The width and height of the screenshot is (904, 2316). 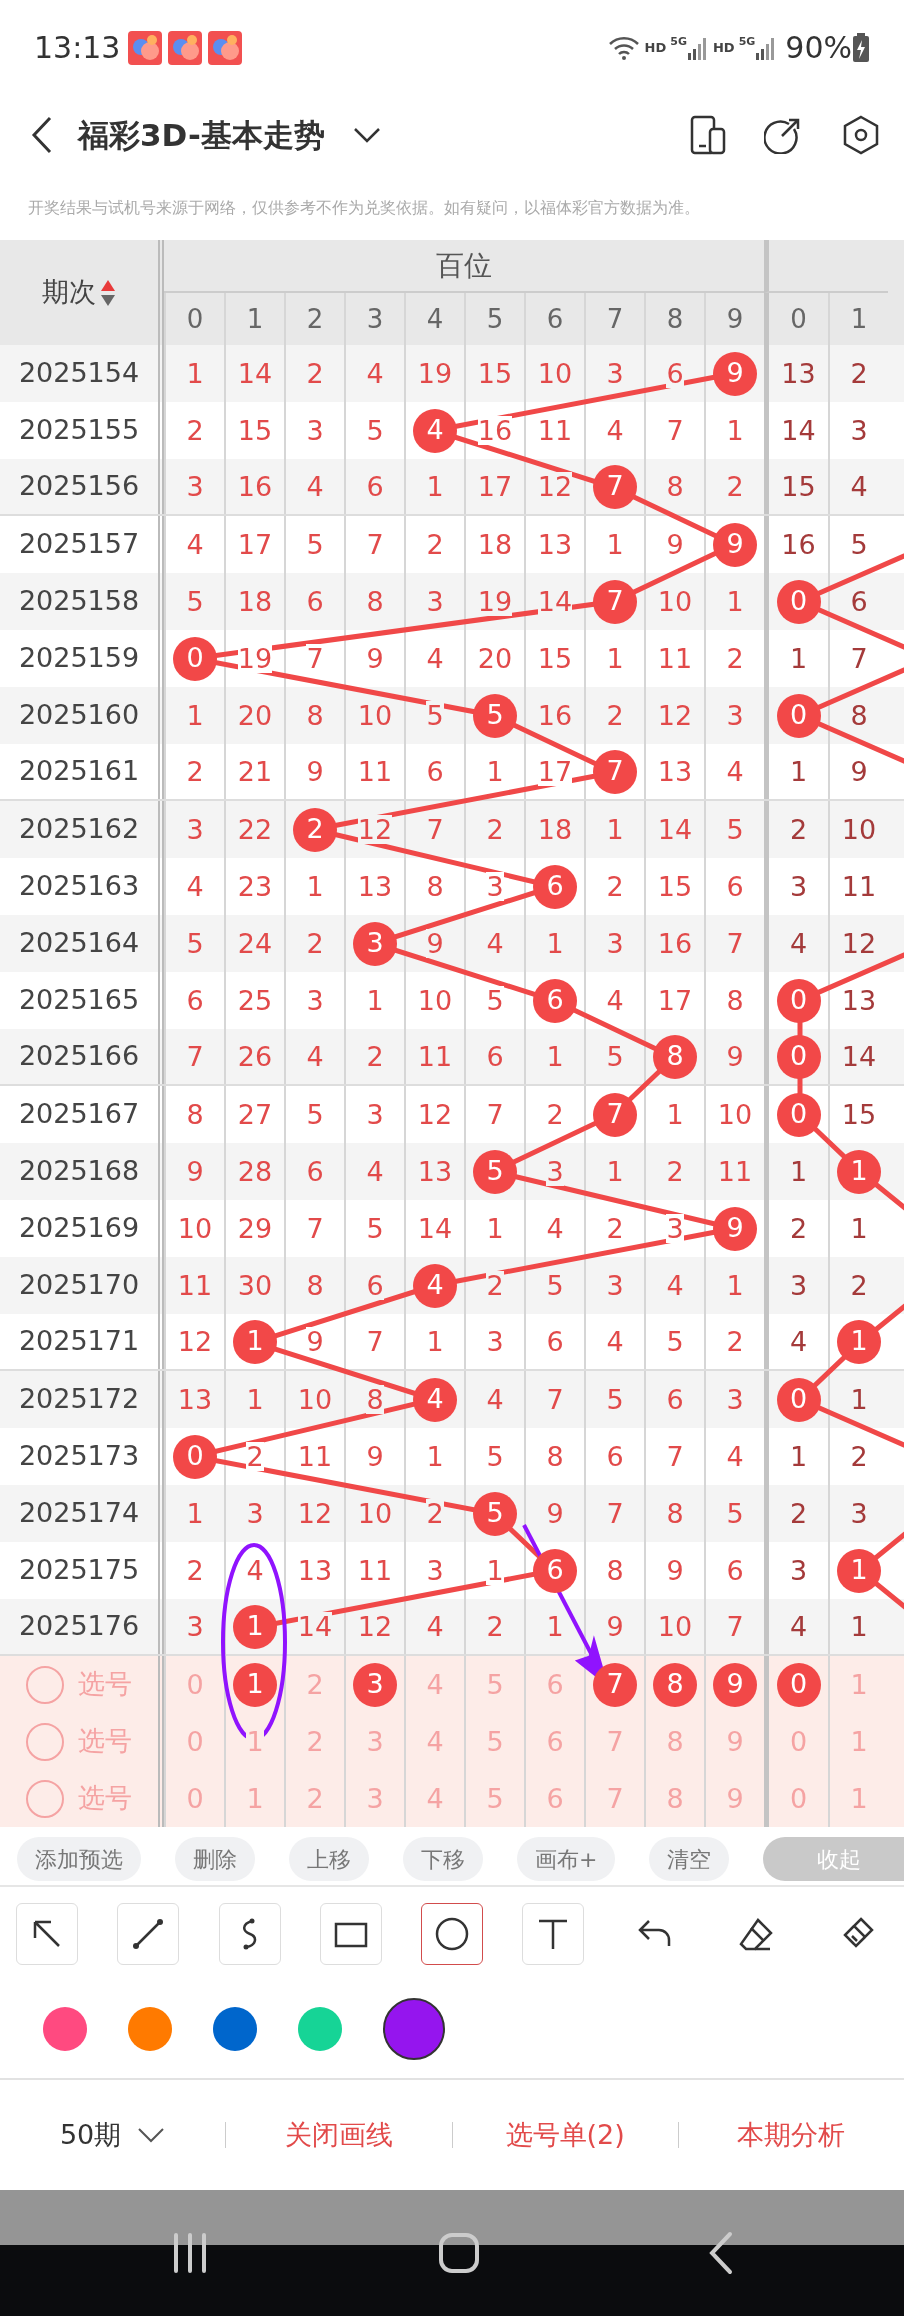 I want to click on period-number: 2025158, so click(x=79, y=601).